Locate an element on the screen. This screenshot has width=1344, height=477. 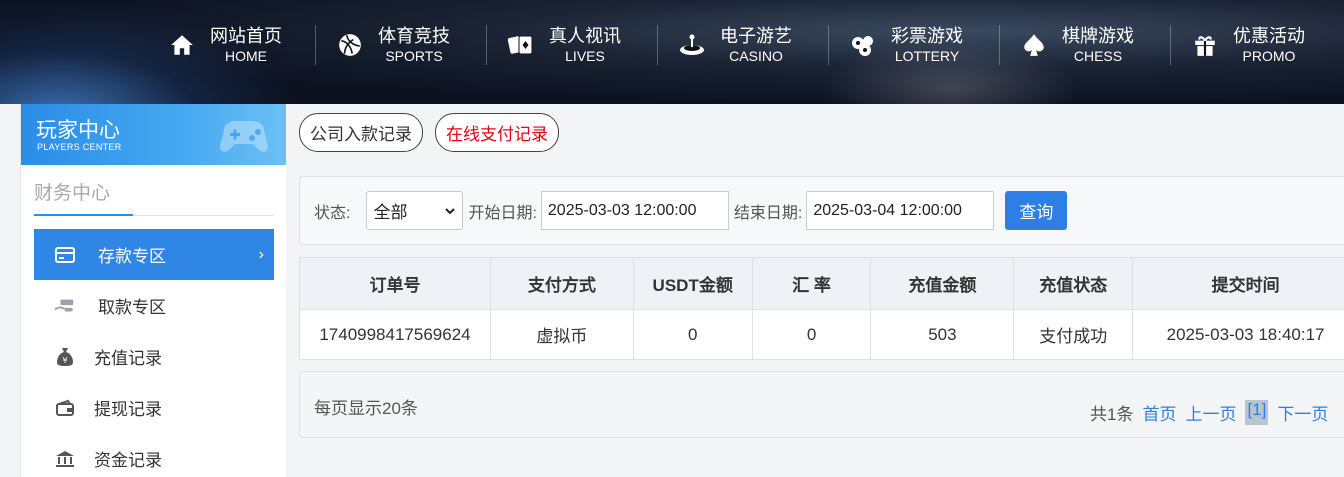
column-header: 提交时间 is located at coordinates (1238, 283).